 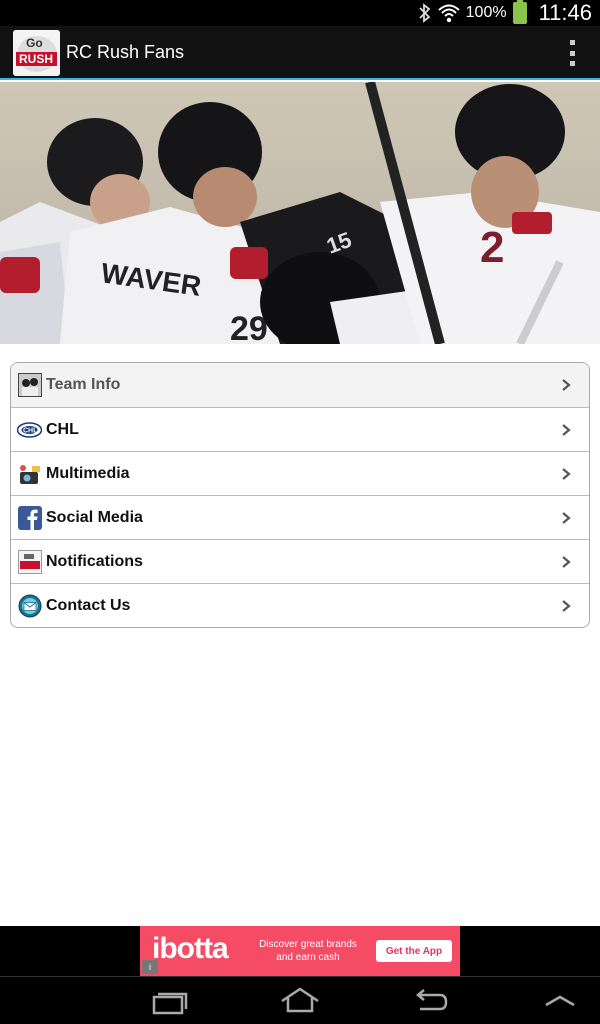 What do you see at coordinates (29, 605) in the screenshot?
I see `contact-email-icon` at bounding box center [29, 605].